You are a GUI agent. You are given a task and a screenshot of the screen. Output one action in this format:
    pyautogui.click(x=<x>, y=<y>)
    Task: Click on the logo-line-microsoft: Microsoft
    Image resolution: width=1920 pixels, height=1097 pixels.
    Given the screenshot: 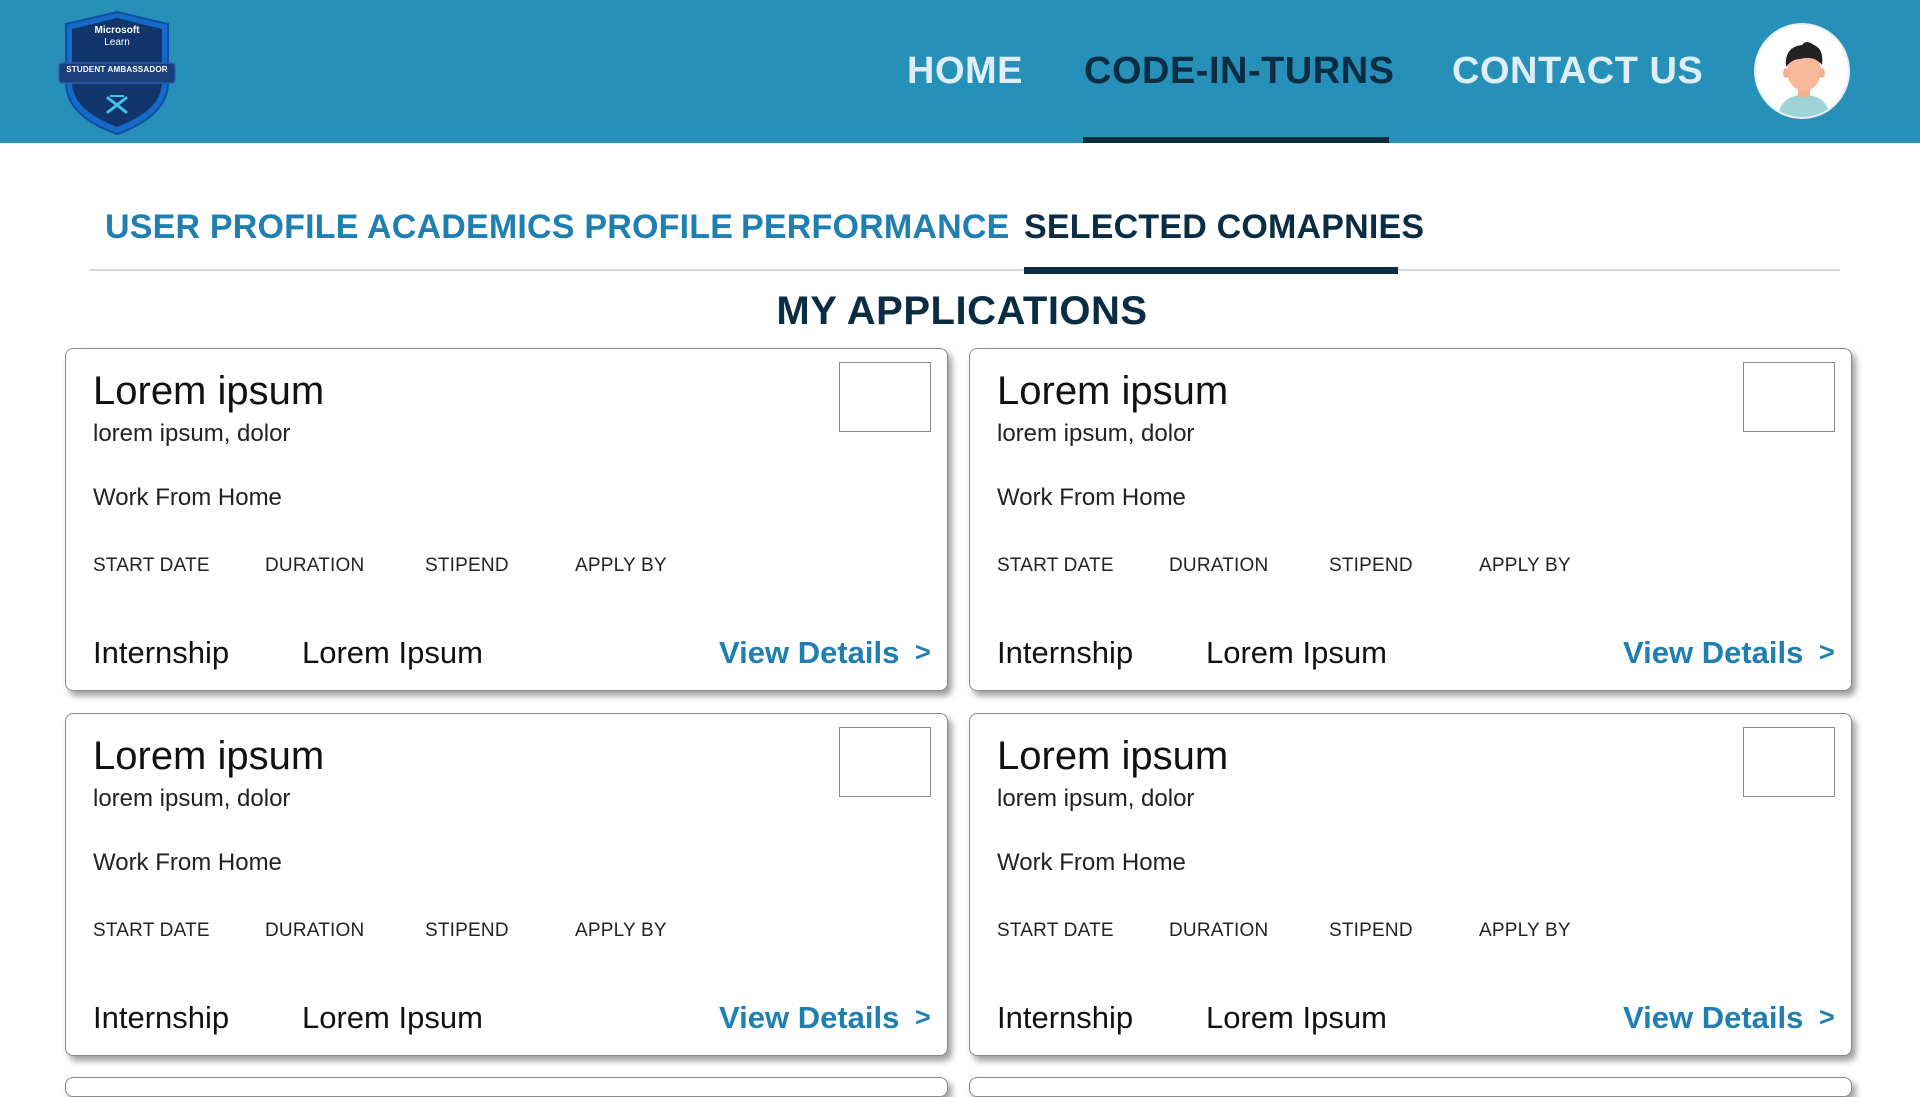 What is the action you would take?
    pyautogui.click(x=117, y=30)
    